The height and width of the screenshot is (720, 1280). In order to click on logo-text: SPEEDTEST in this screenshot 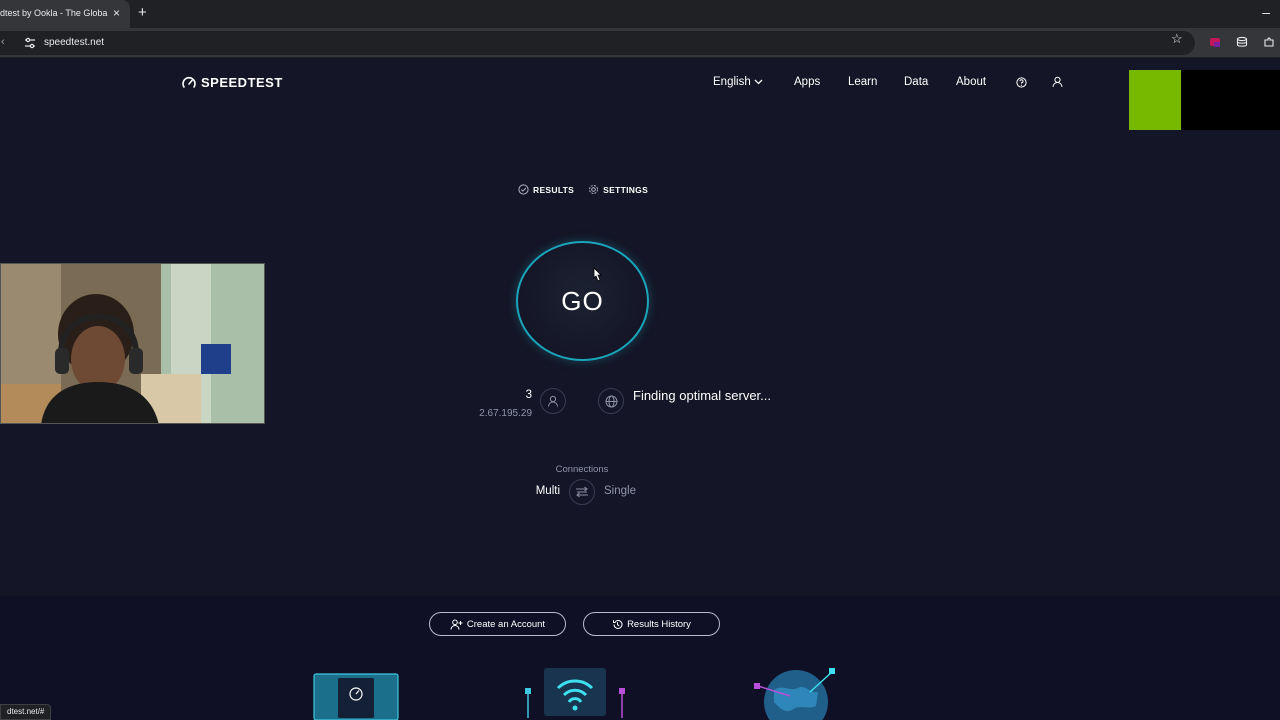, I will do `click(242, 82)`.